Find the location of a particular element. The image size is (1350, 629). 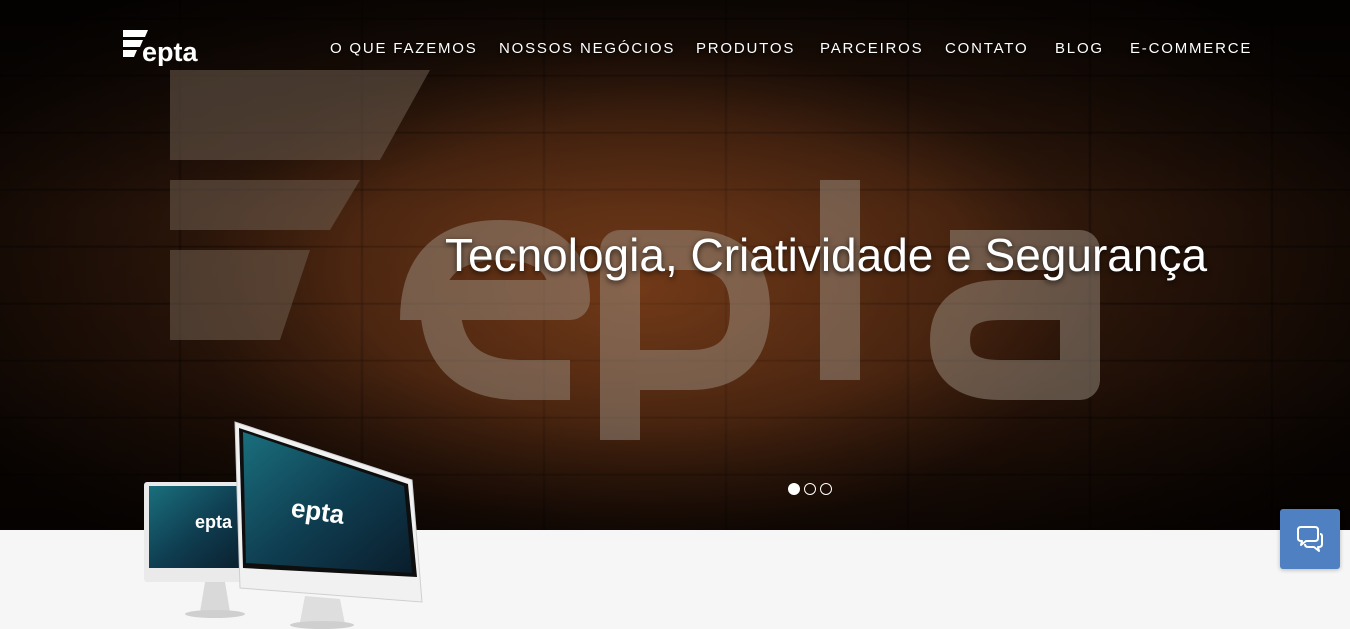

nav-item-o-que-fazemos: O QUE FAZEMOS is located at coordinates (404, 48).